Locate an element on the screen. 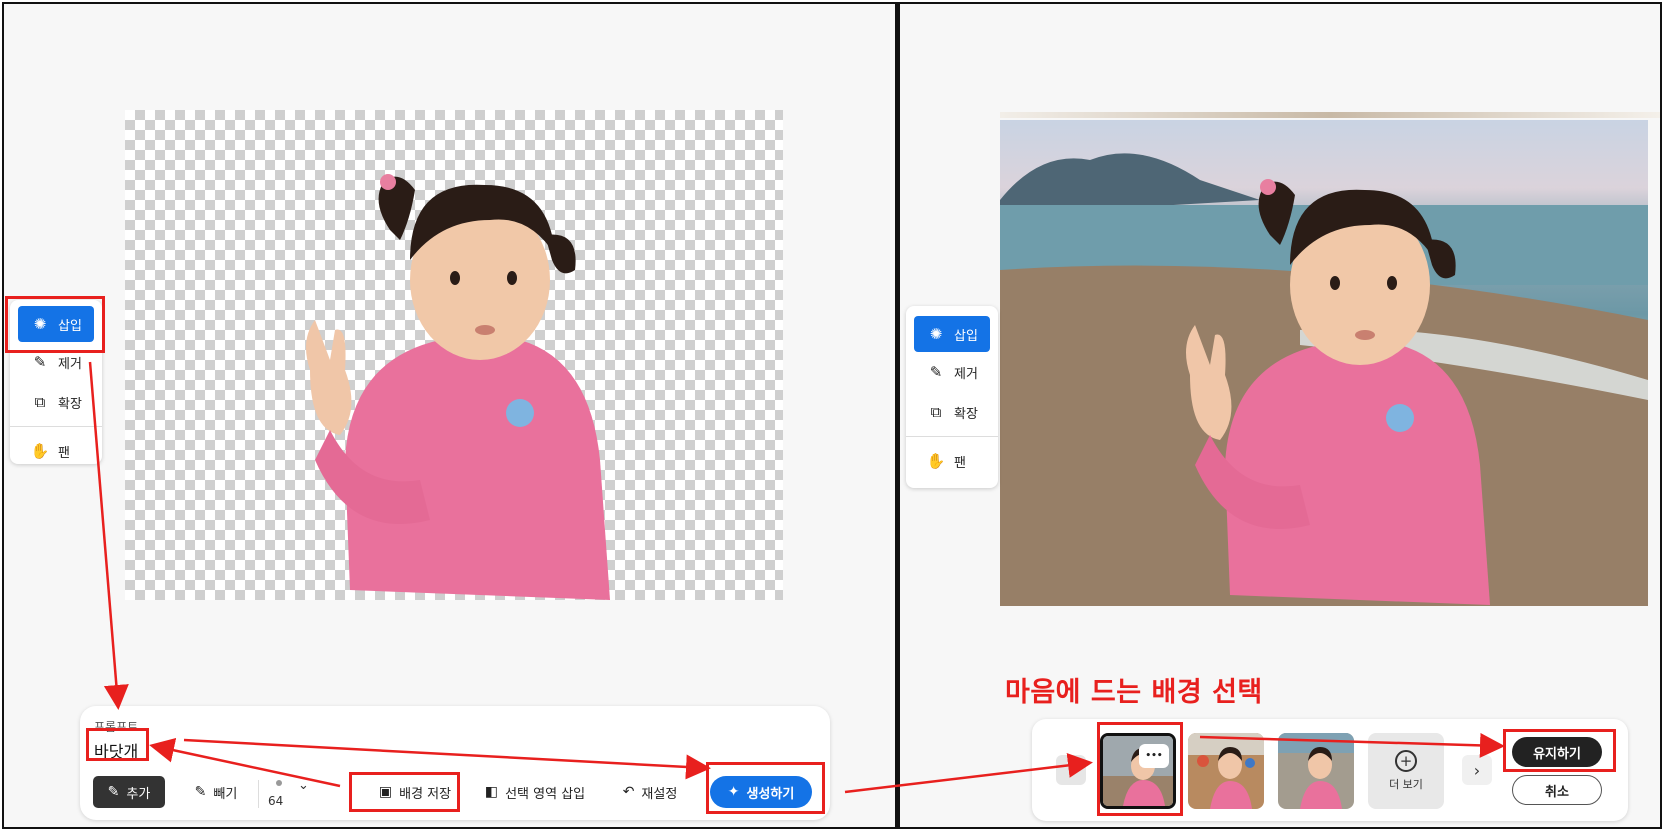 Image resolution: width=1664 pixels, height=833 pixels. tool-remove-label-right: 제거 is located at coordinates (966, 374).